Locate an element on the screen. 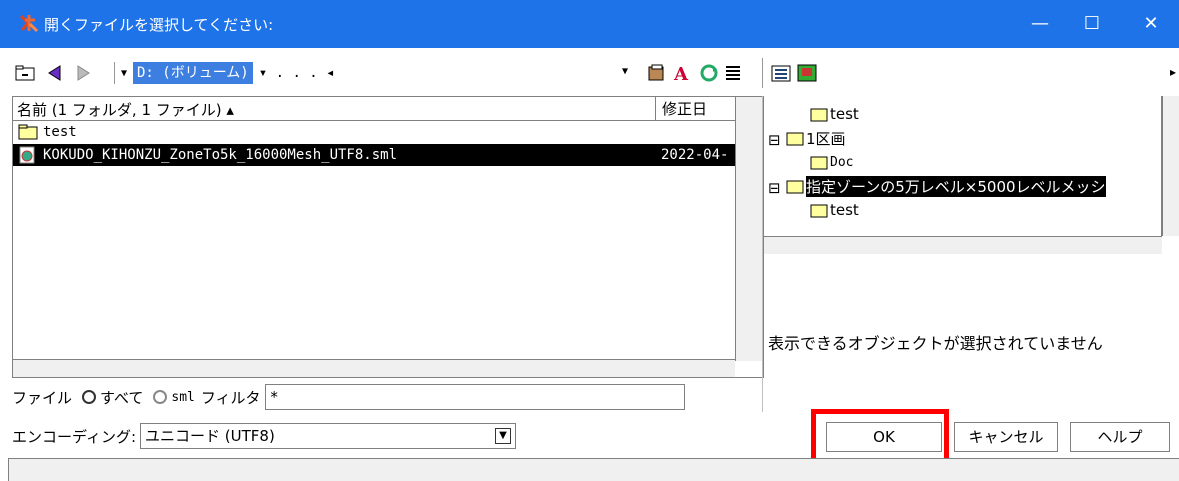 The height and width of the screenshot is (481, 1179). tree-item: ⊟ 1区画 is located at coordinates (807, 138).